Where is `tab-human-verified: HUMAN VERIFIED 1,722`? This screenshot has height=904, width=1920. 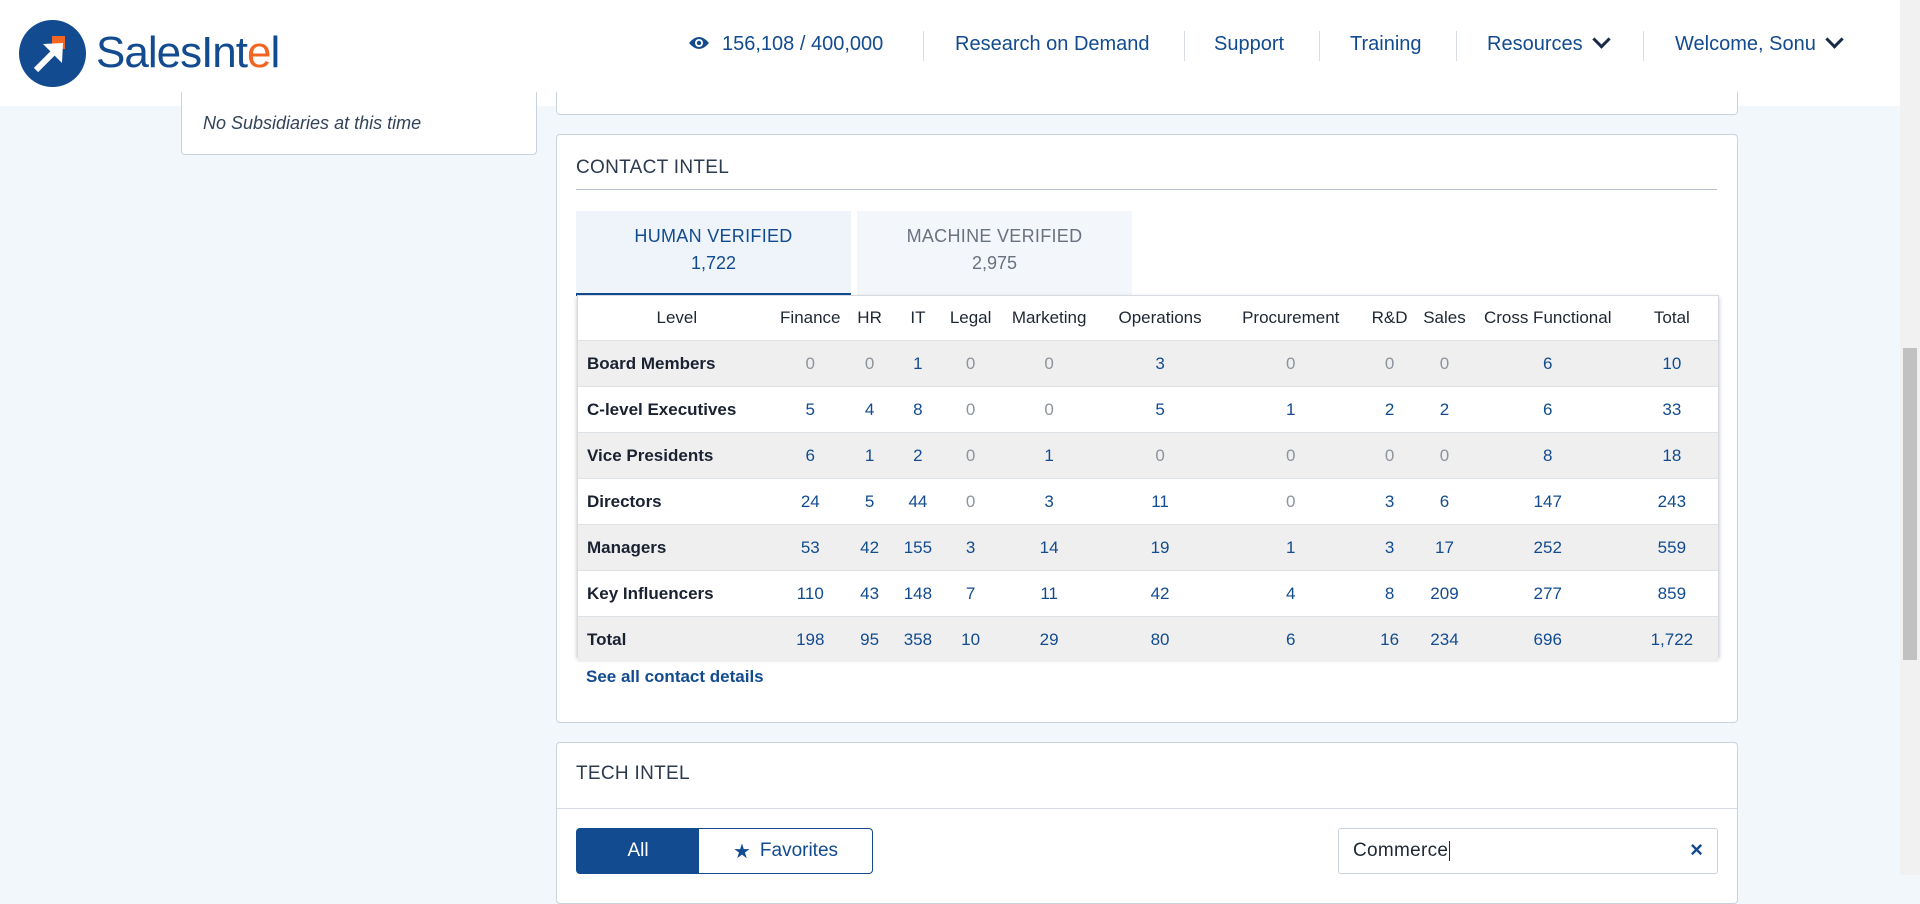 tab-human-verified: HUMAN VERIFIED 1,722 is located at coordinates (713, 253).